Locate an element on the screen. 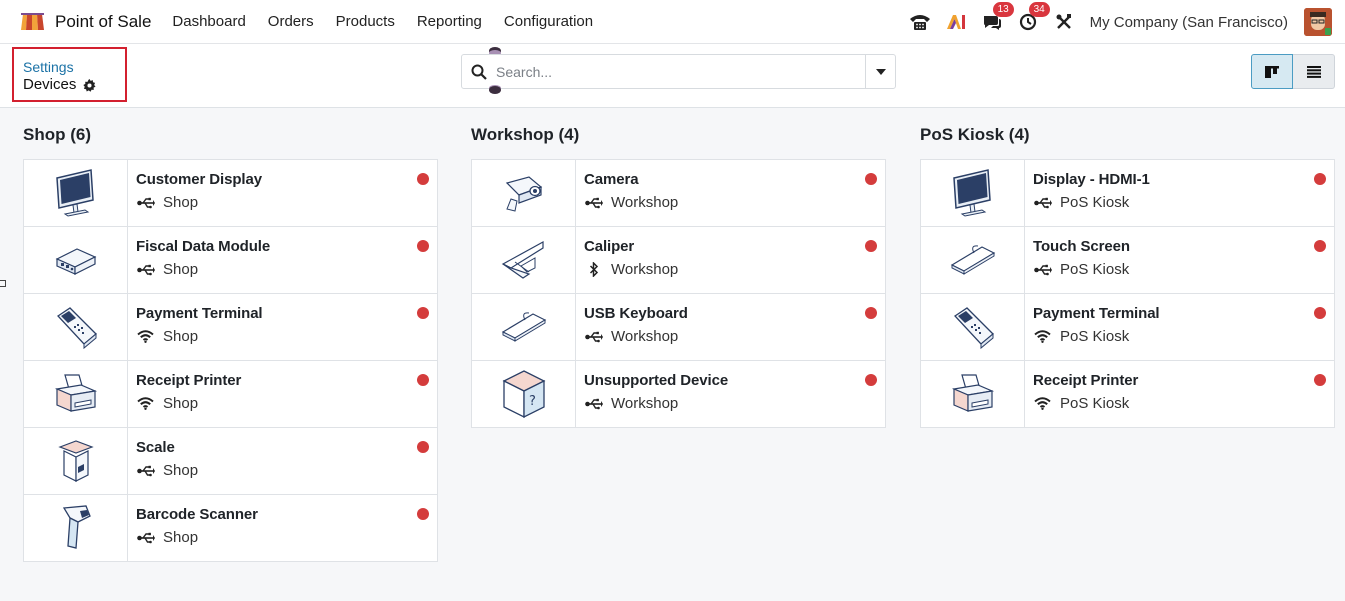 This screenshot has width=1345, height=601. device-card: Touch Screen PoS Kiosk is located at coordinates (1127, 260).